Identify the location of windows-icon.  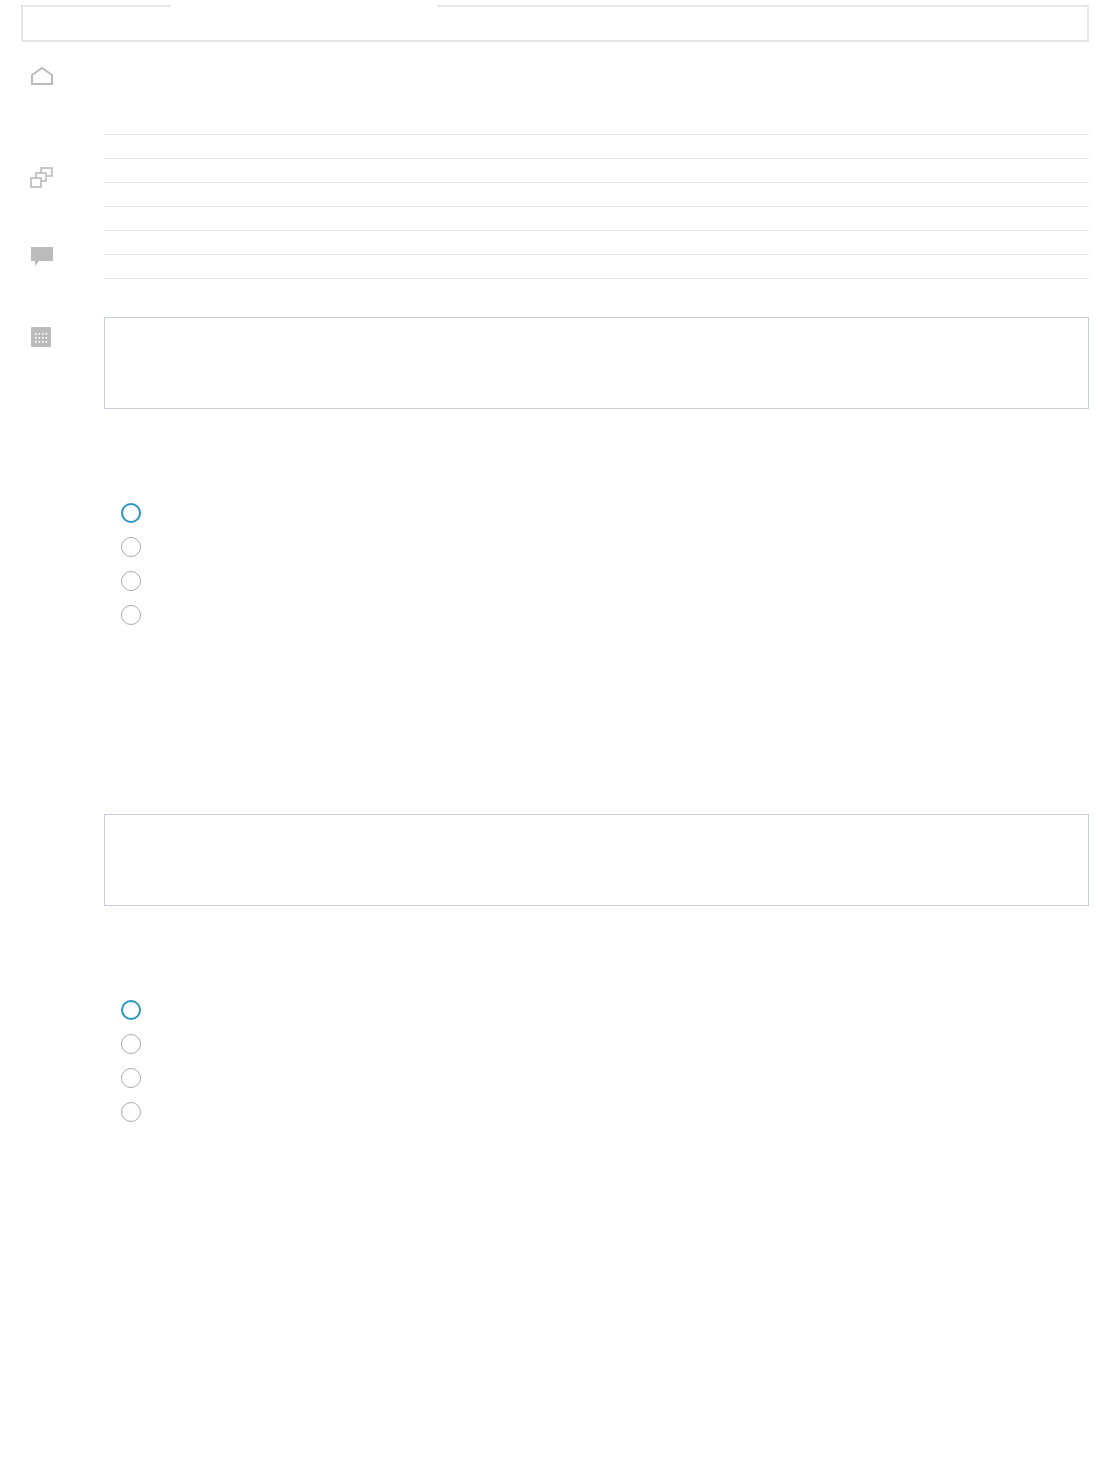
(42, 178).